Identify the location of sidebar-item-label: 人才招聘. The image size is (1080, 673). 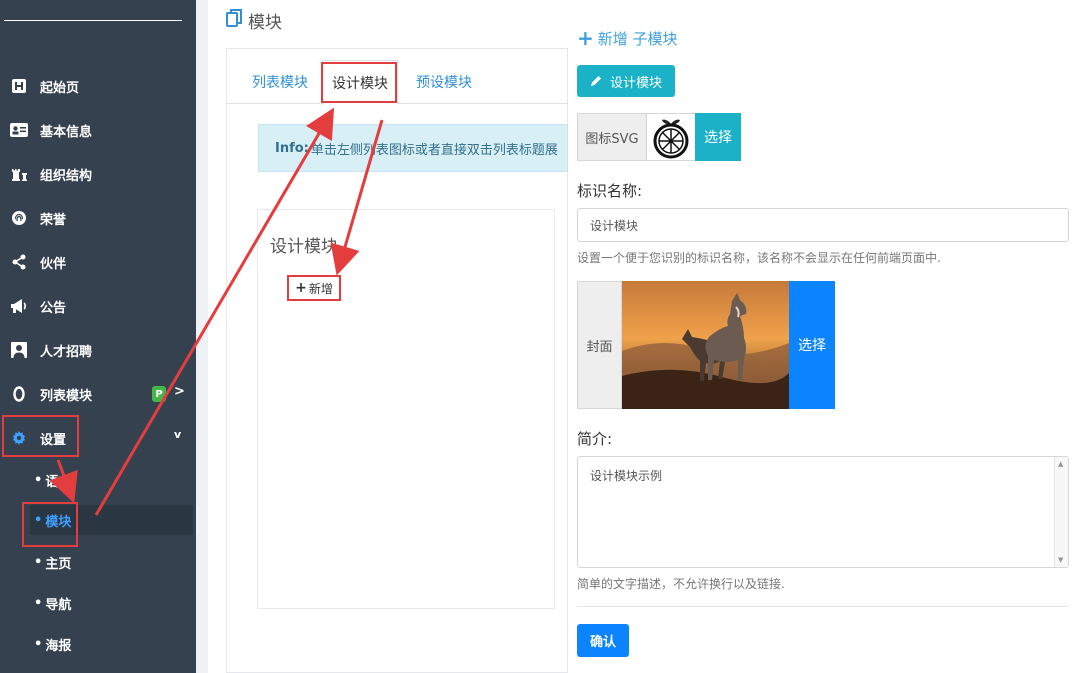
(66, 352).